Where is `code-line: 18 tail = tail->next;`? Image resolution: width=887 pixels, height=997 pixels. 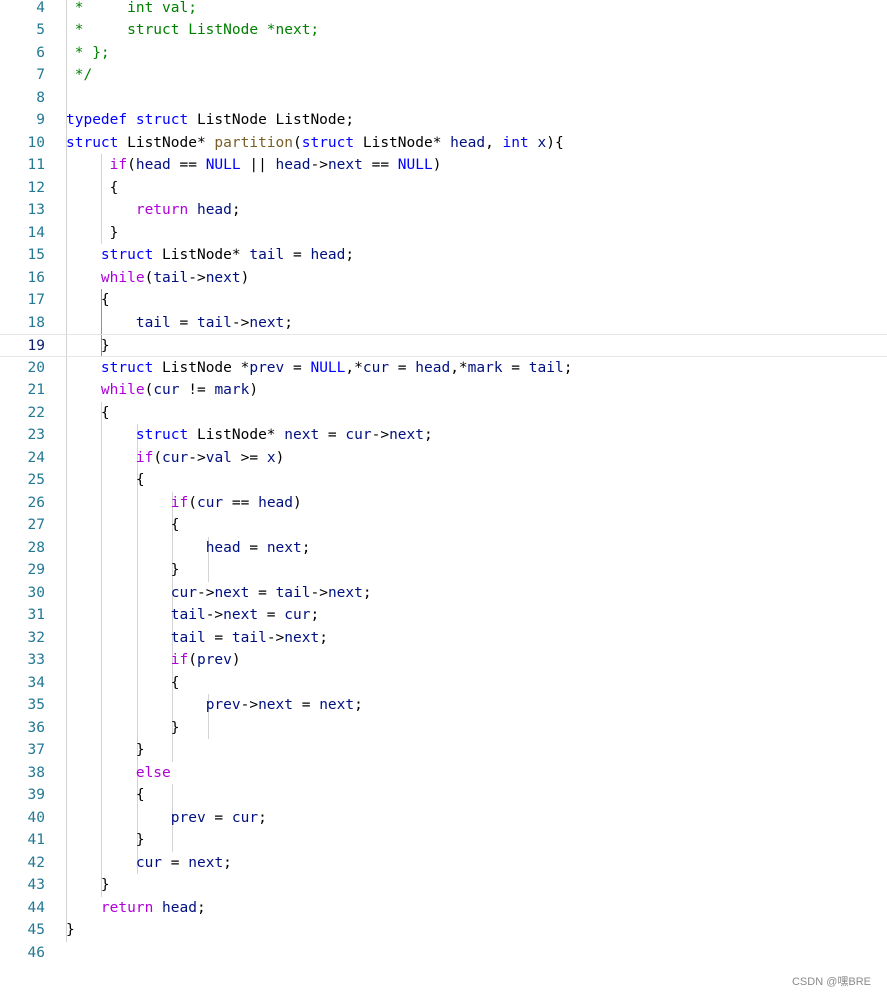 code-line: 18 tail = tail->next; is located at coordinates (443, 323).